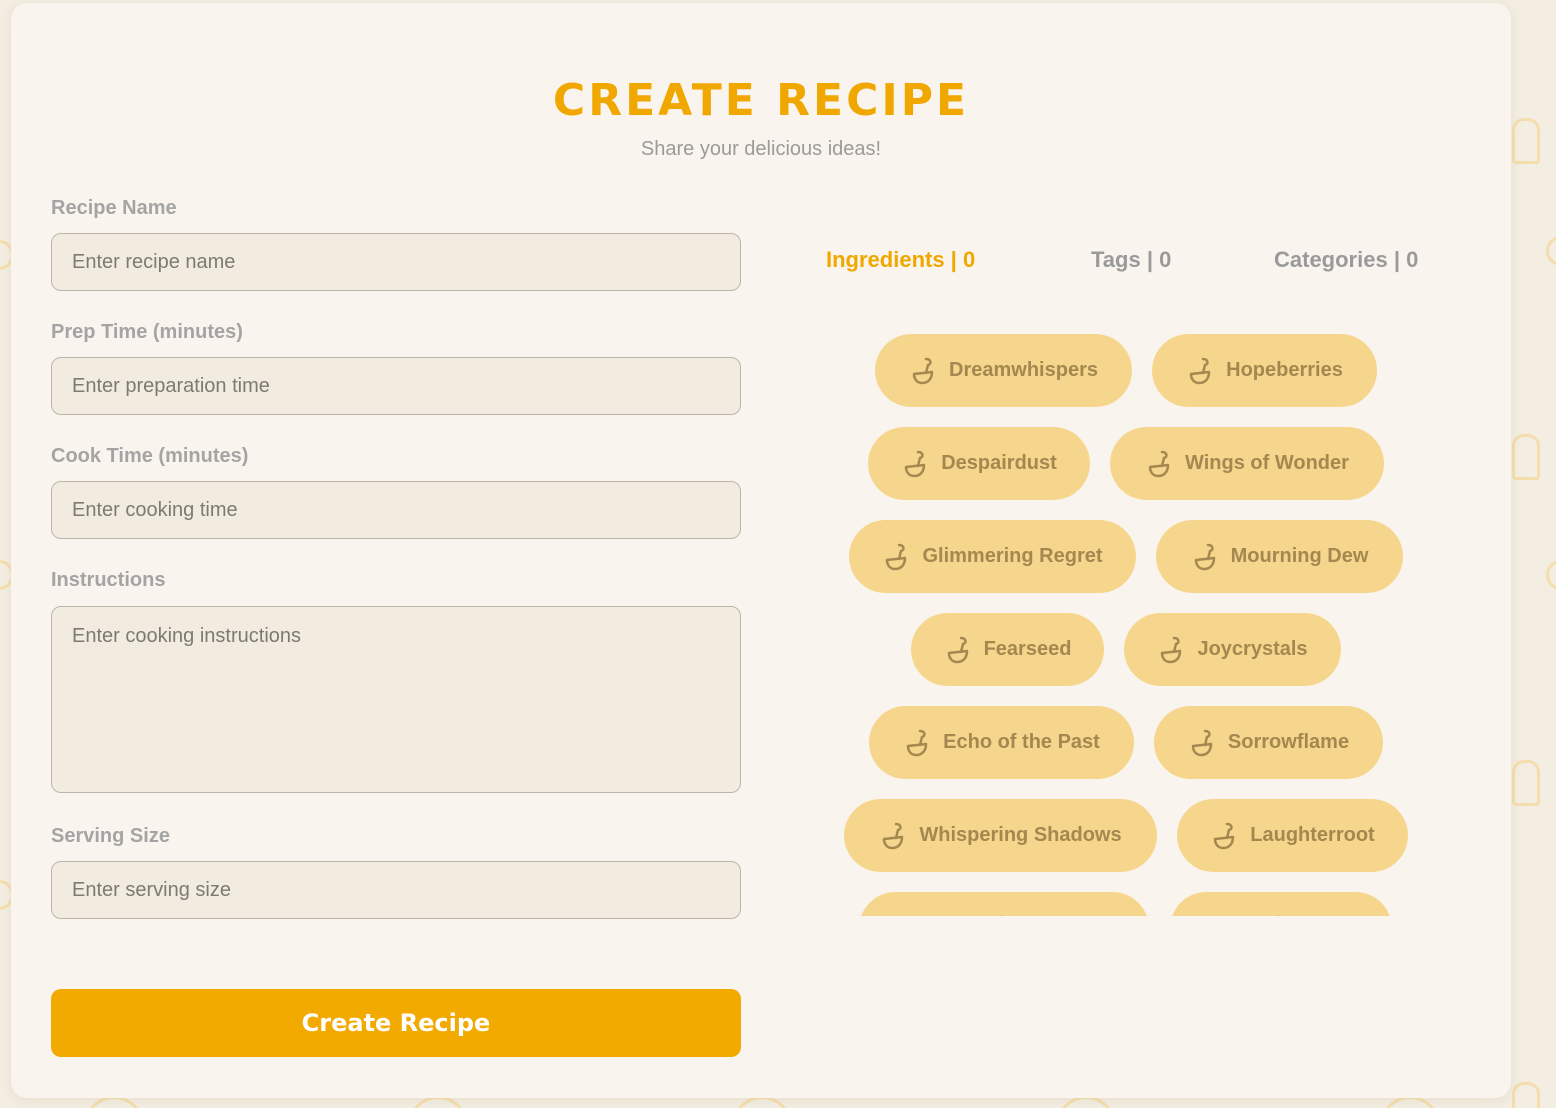 The width and height of the screenshot is (1556, 1108). Describe the element at coordinates (396, 1023) in the screenshot. I see `create-recipe-button: Create Recipe` at that location.